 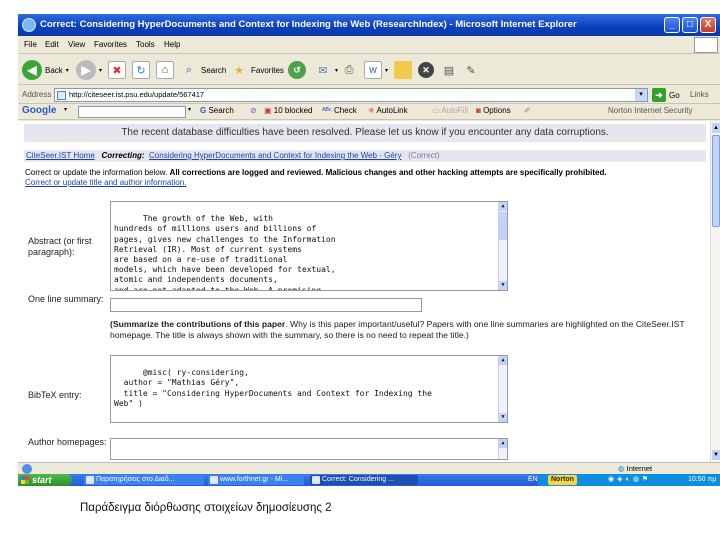 I want to click on bibtex-label: BibTeX entry:, so click(x=55, y=395).